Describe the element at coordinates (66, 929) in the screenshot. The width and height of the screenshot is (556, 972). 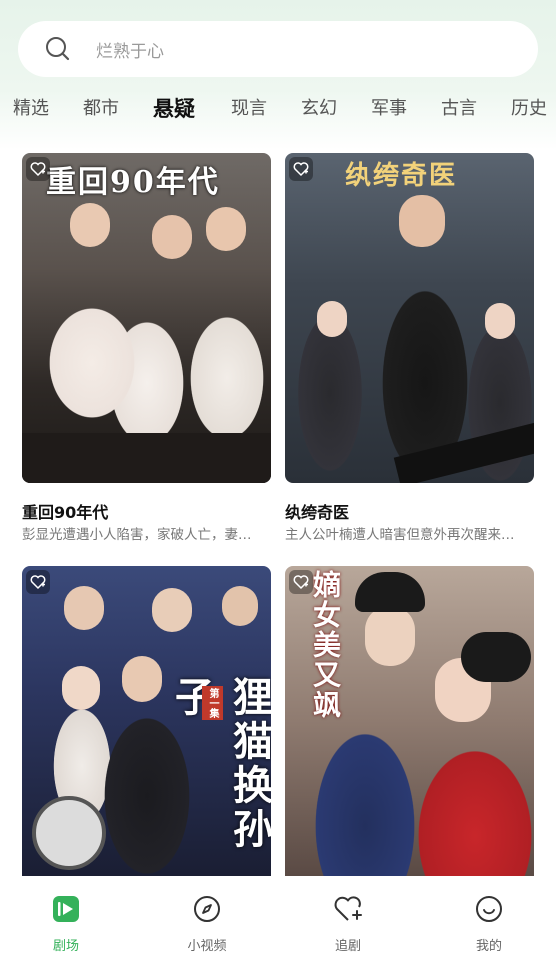
I see `nav-theater: 剧场` at that location.